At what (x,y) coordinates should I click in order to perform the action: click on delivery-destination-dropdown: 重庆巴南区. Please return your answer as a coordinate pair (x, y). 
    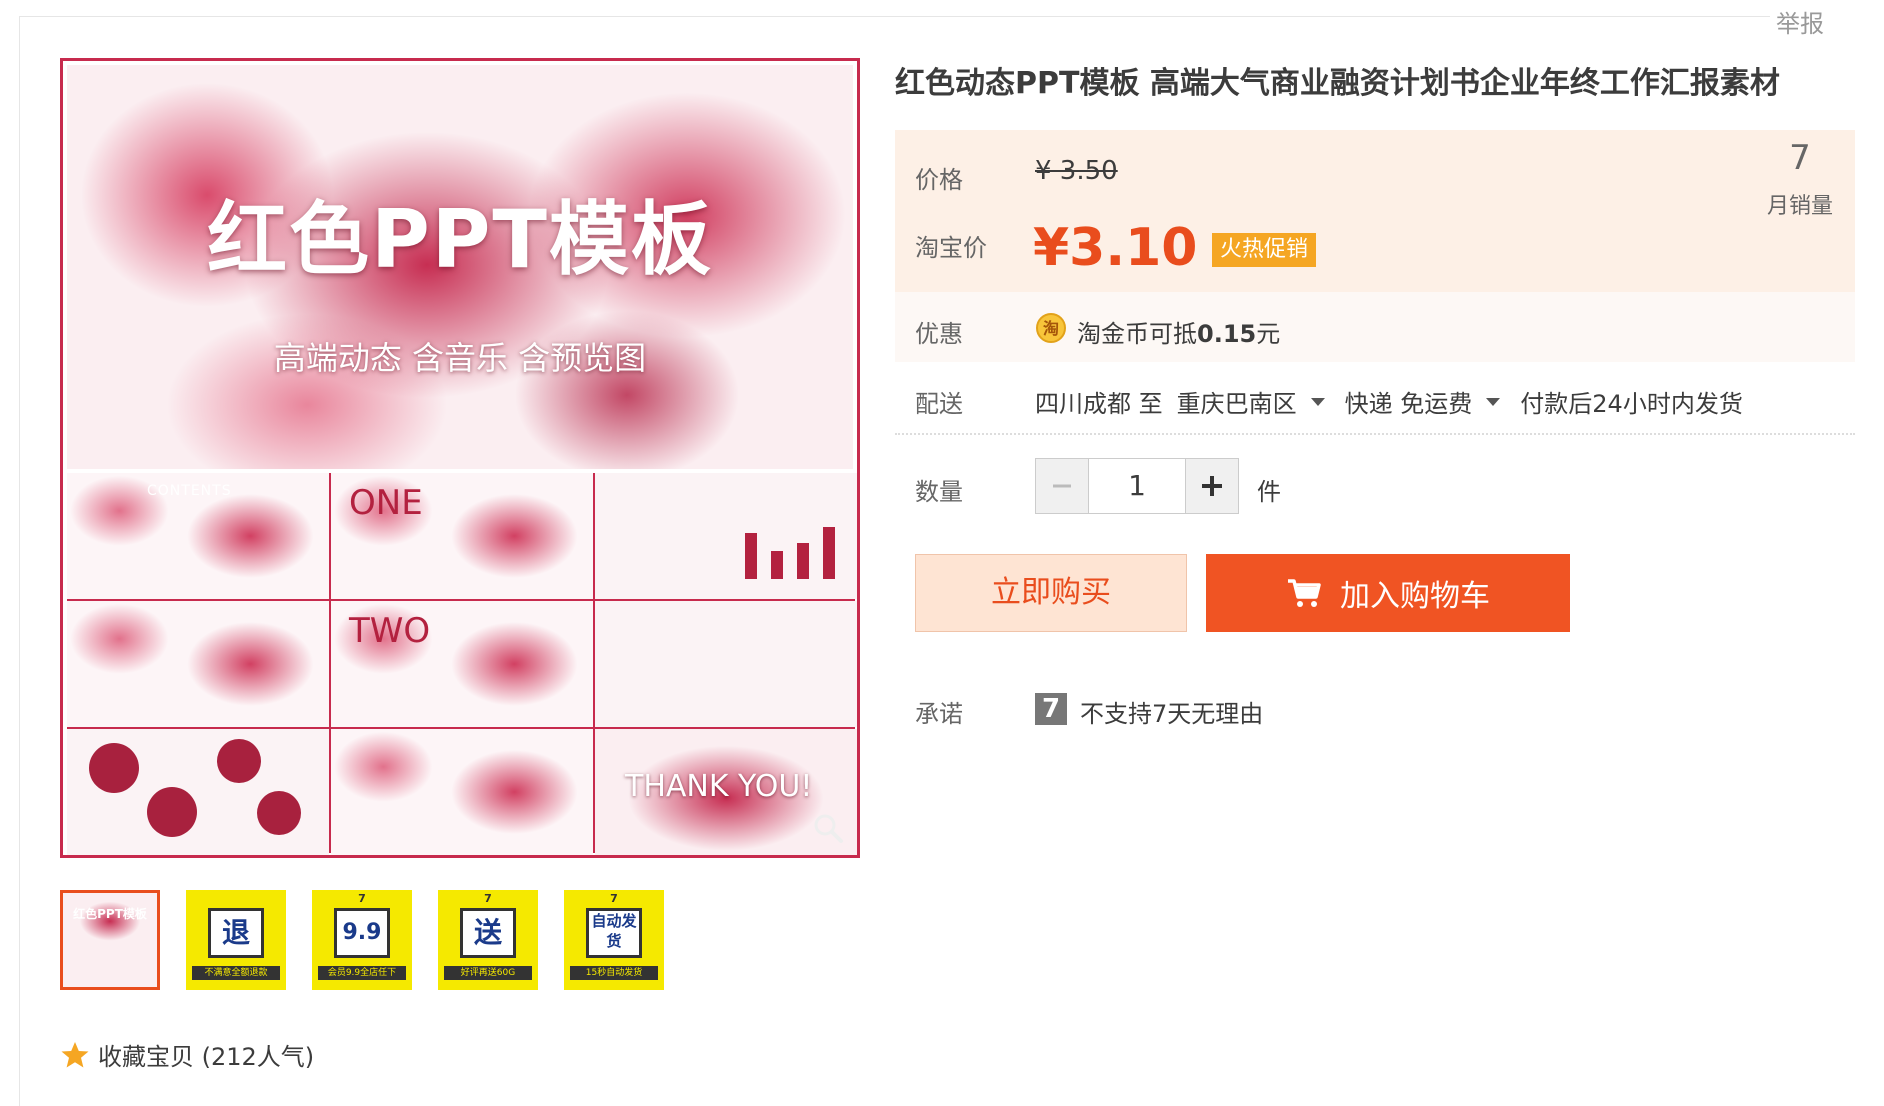
    Looking at the image, I should click on (1258, 401).